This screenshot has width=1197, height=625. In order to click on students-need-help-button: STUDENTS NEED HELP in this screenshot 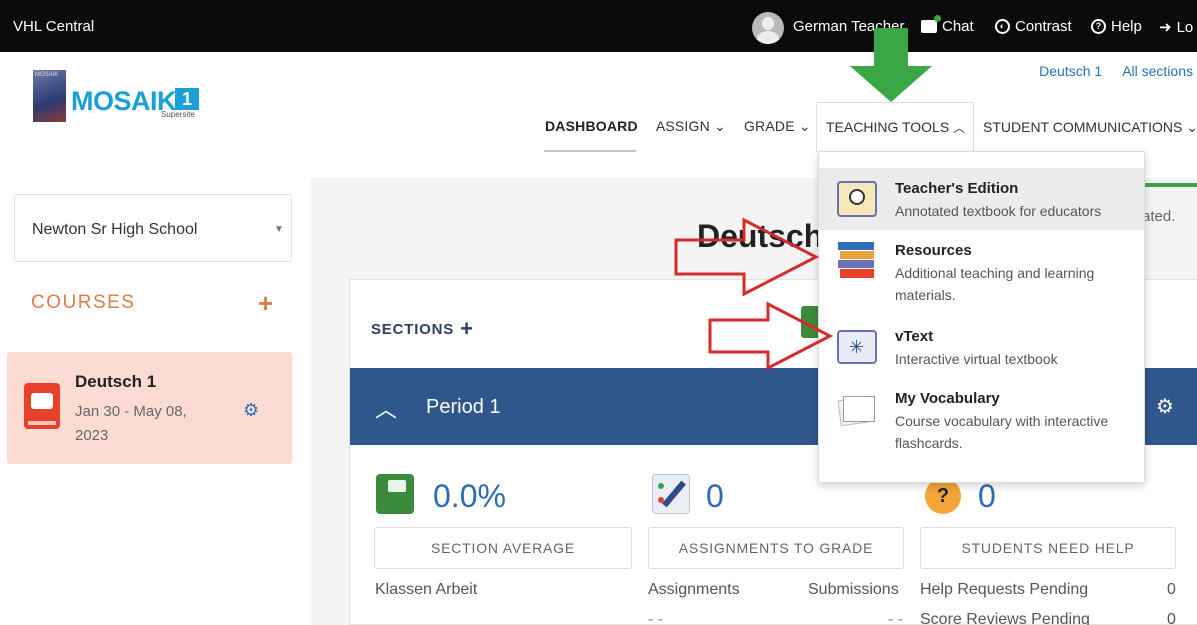, I will do `click(1048, 548)`.